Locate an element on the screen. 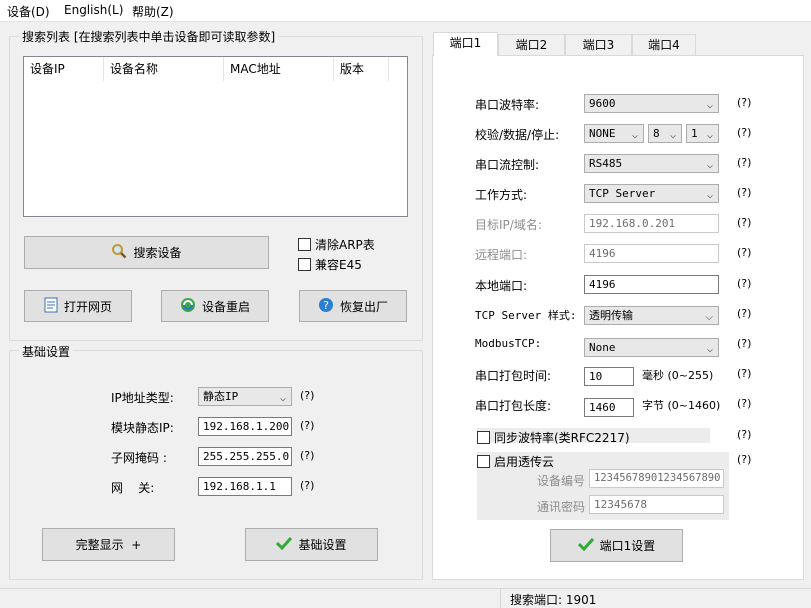  comm-pwd-label: 通讯密码 is located at coordinates (561, 507).